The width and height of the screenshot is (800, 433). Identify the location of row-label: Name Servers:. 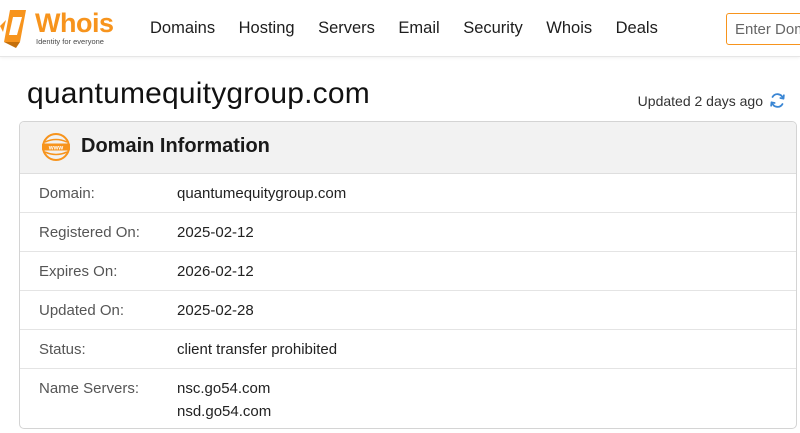
(89, 388).